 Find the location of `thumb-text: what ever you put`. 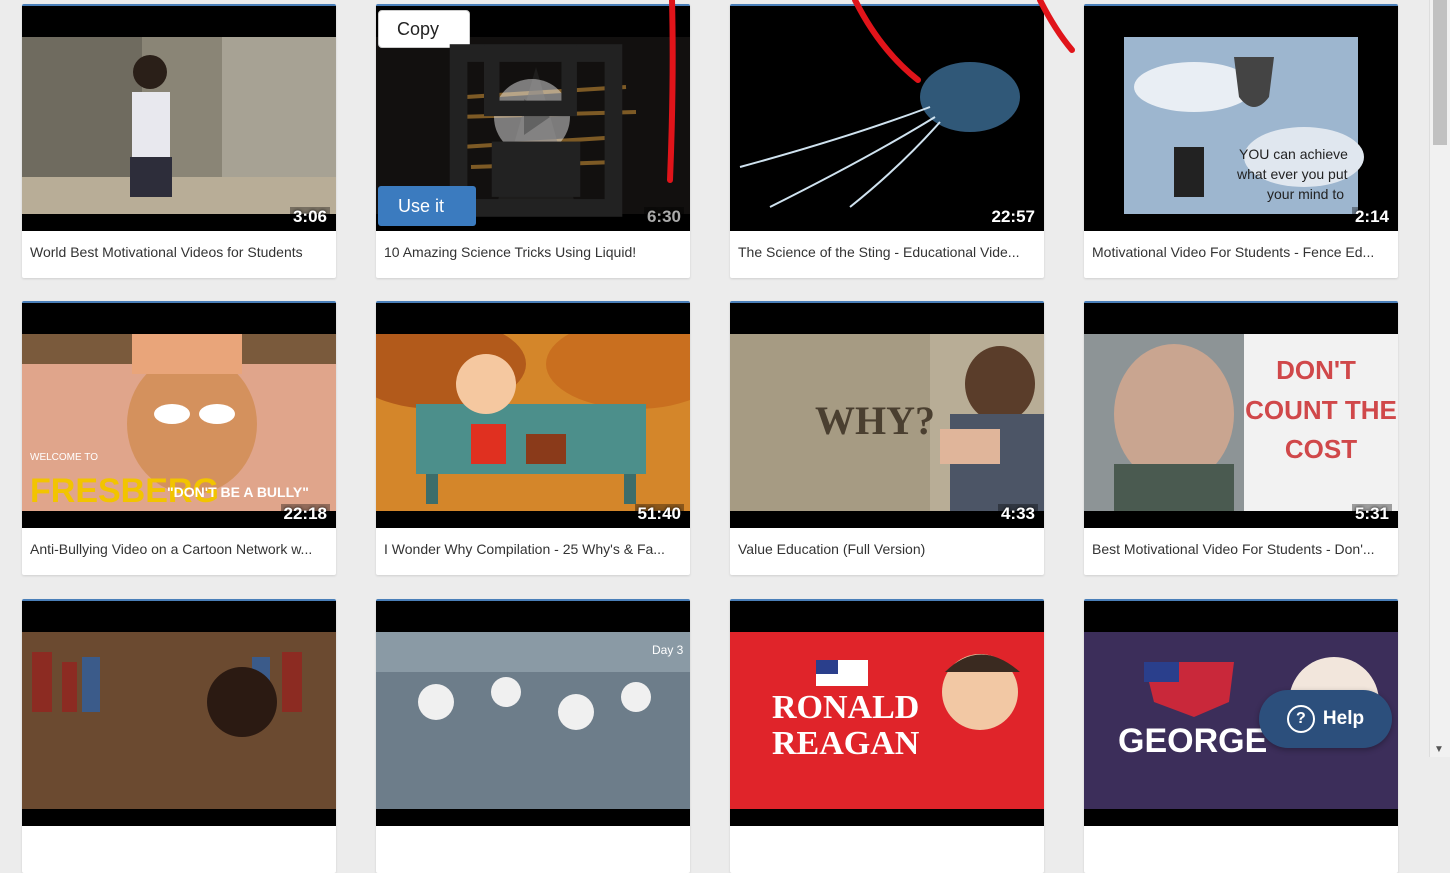

thumb-text: what ever you put is located at coordinates (1292, 174).